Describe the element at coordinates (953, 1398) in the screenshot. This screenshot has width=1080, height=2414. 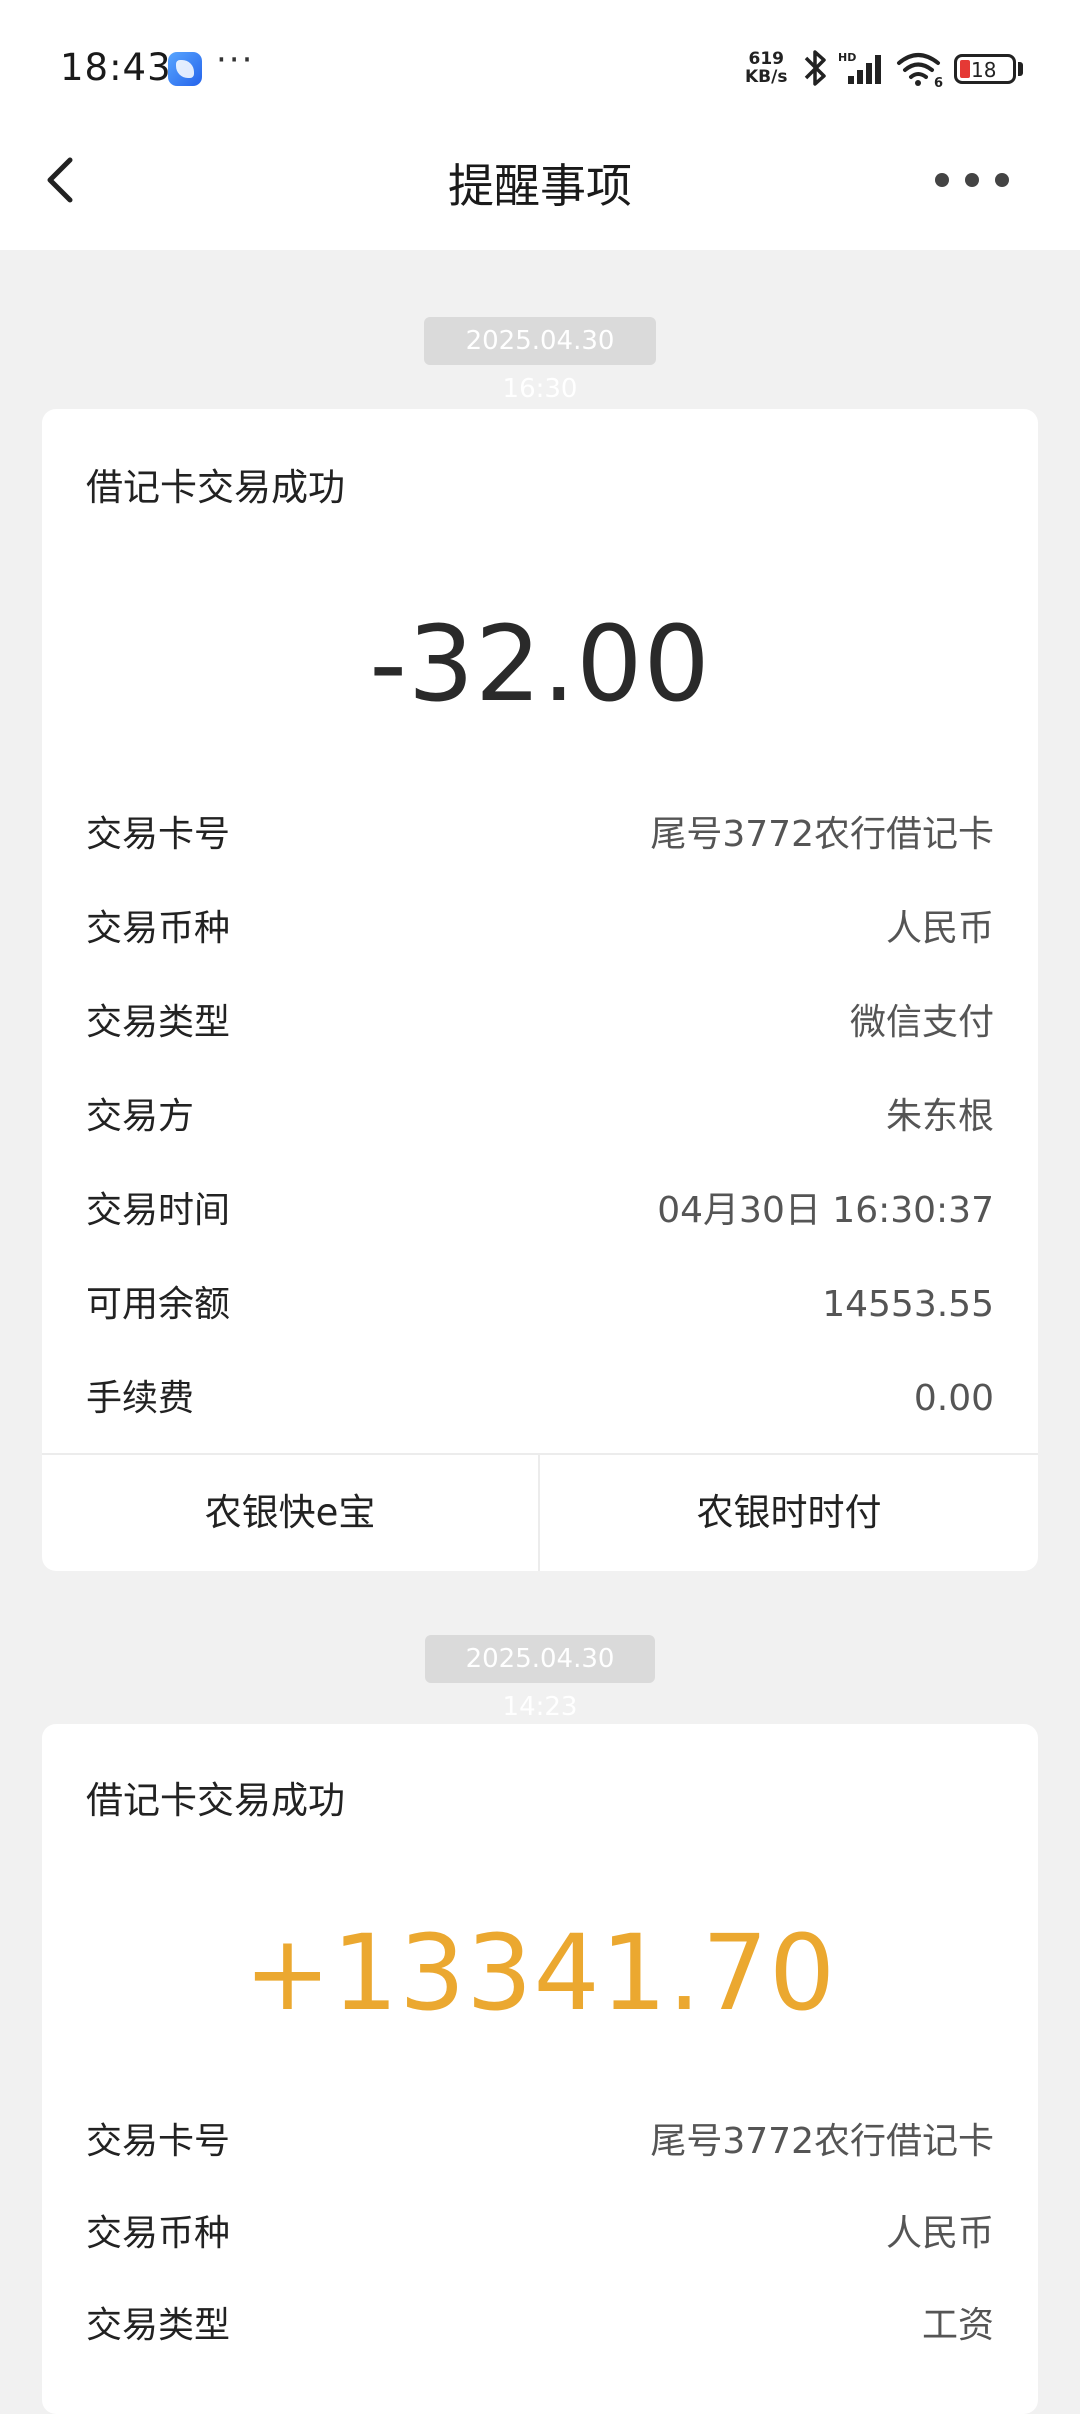
I see `row-value: 0.00` at that location.